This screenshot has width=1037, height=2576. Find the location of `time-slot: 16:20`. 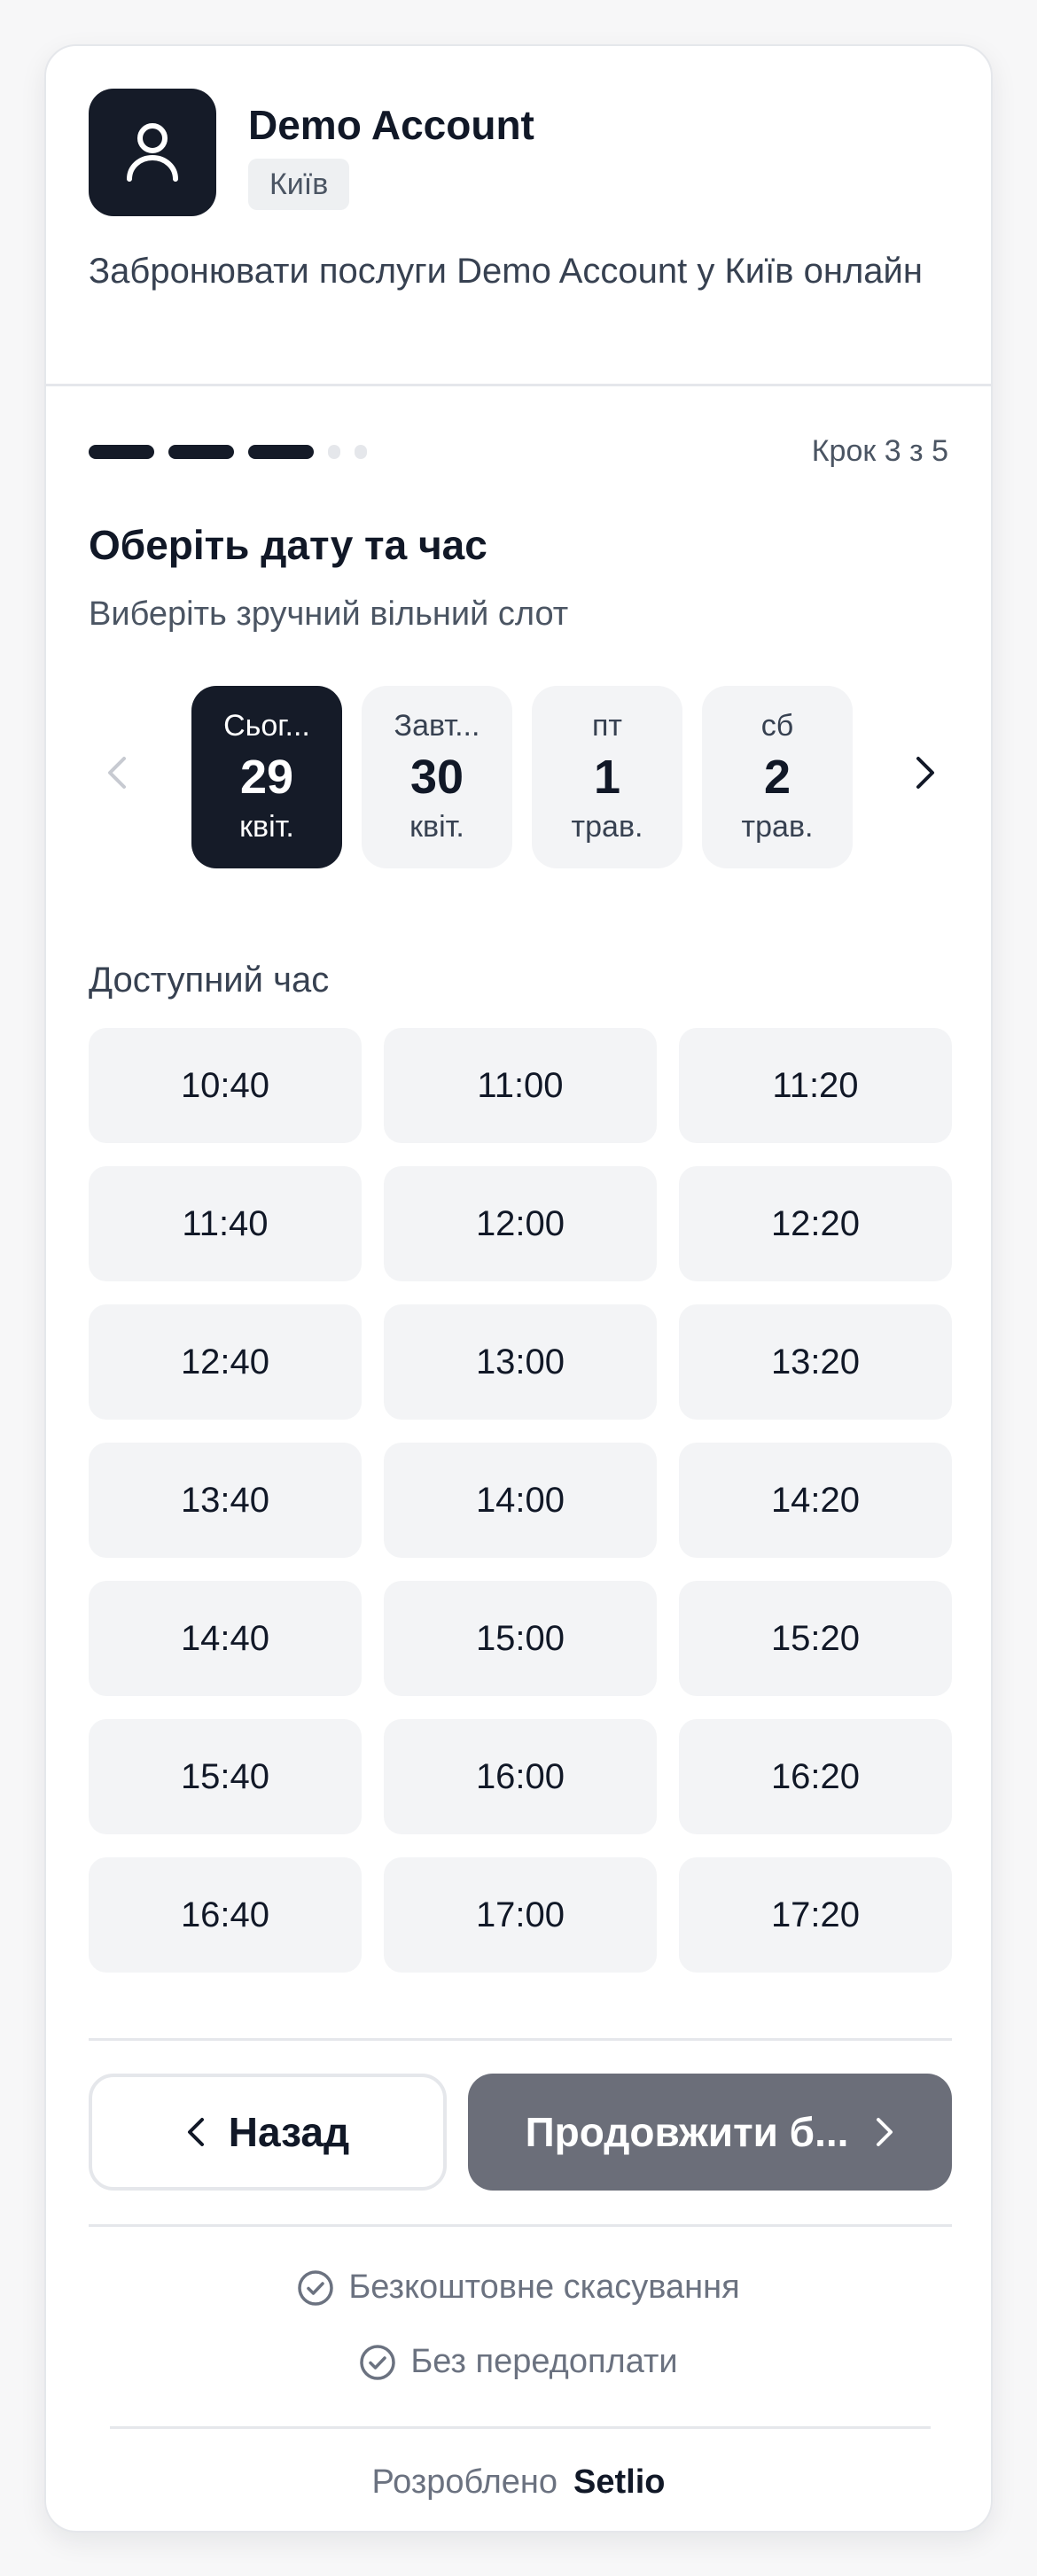

time-slot: 16:20 is located at coordinates (815, 1777).